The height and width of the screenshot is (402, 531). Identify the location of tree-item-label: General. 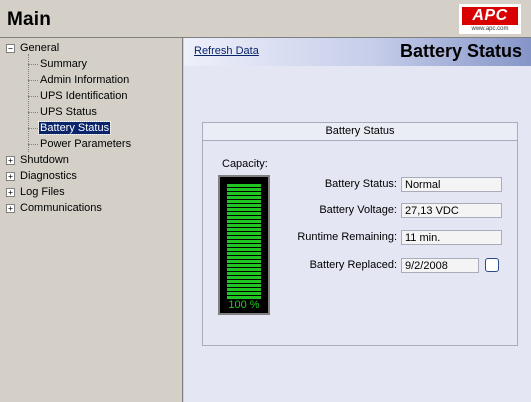
(40, 48).